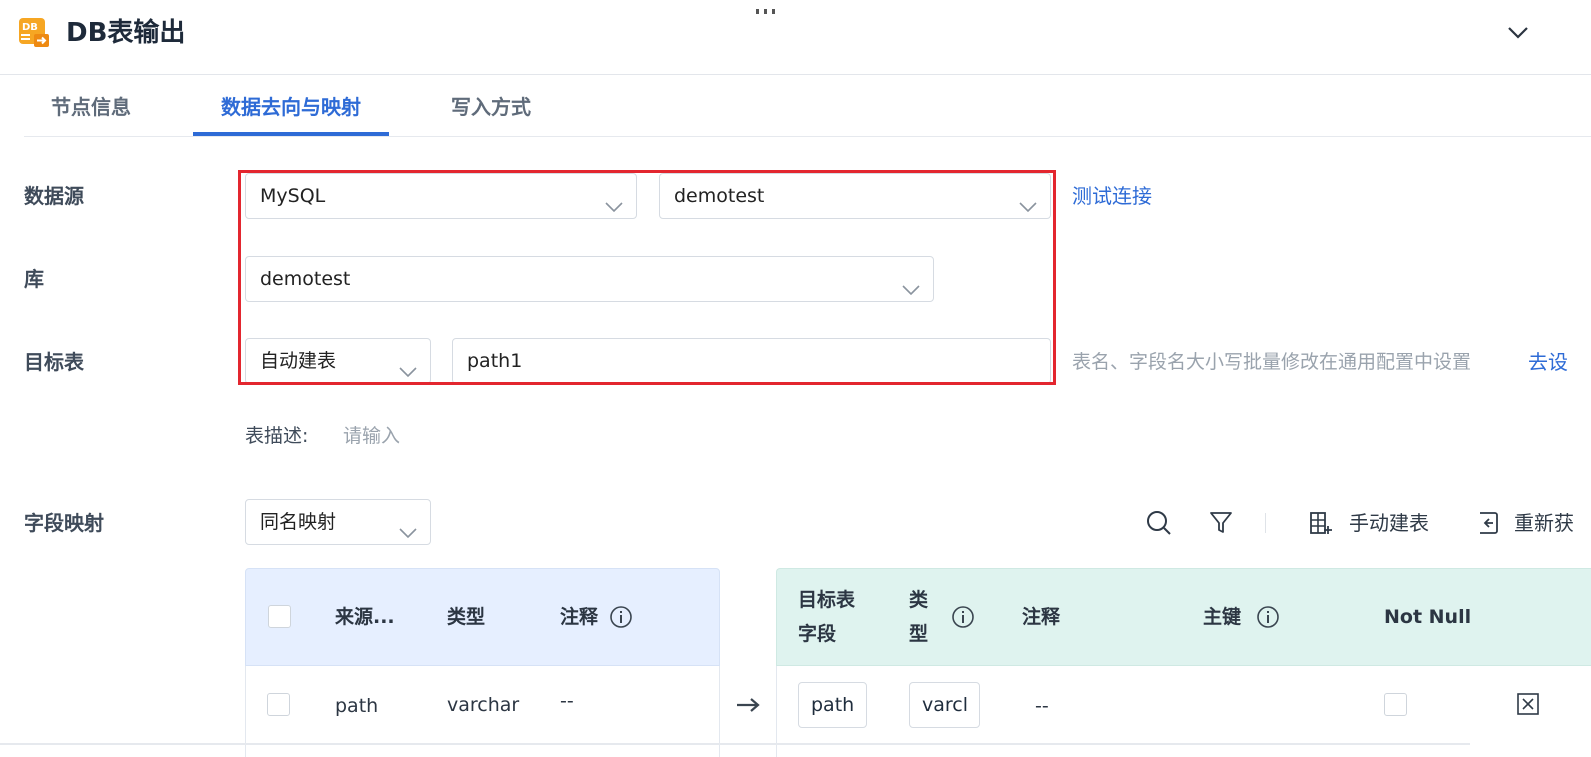  What do you see at coordinates (91, 113) in the screenshot?
I see `tab-node-info: 节点信息` at bounding box center [91, 113].